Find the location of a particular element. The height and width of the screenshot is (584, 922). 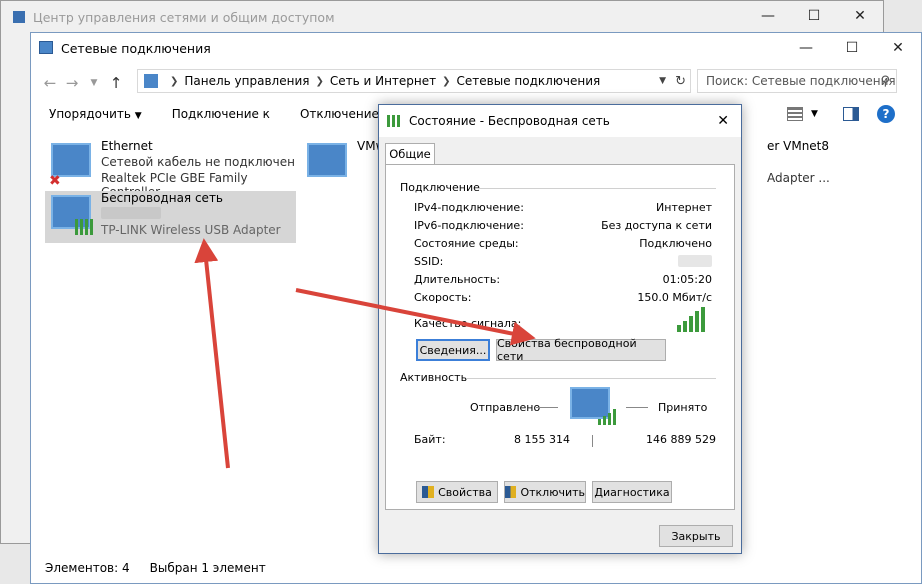

annotation-arrows is located at coordinates (365, 353).